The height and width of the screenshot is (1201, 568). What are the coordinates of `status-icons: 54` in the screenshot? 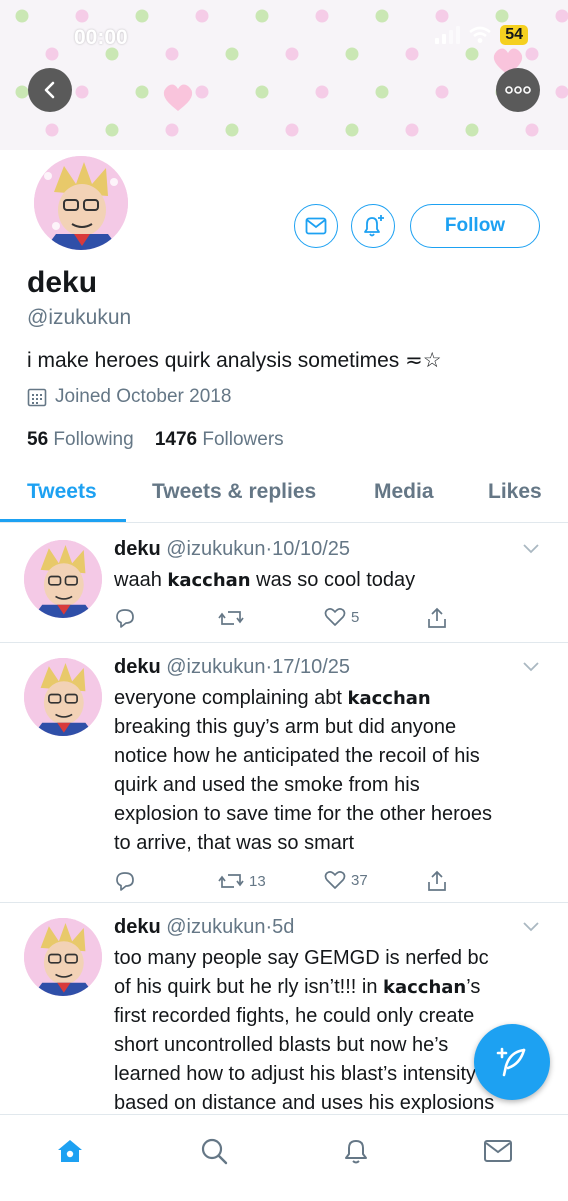 It's located at (481, 35).